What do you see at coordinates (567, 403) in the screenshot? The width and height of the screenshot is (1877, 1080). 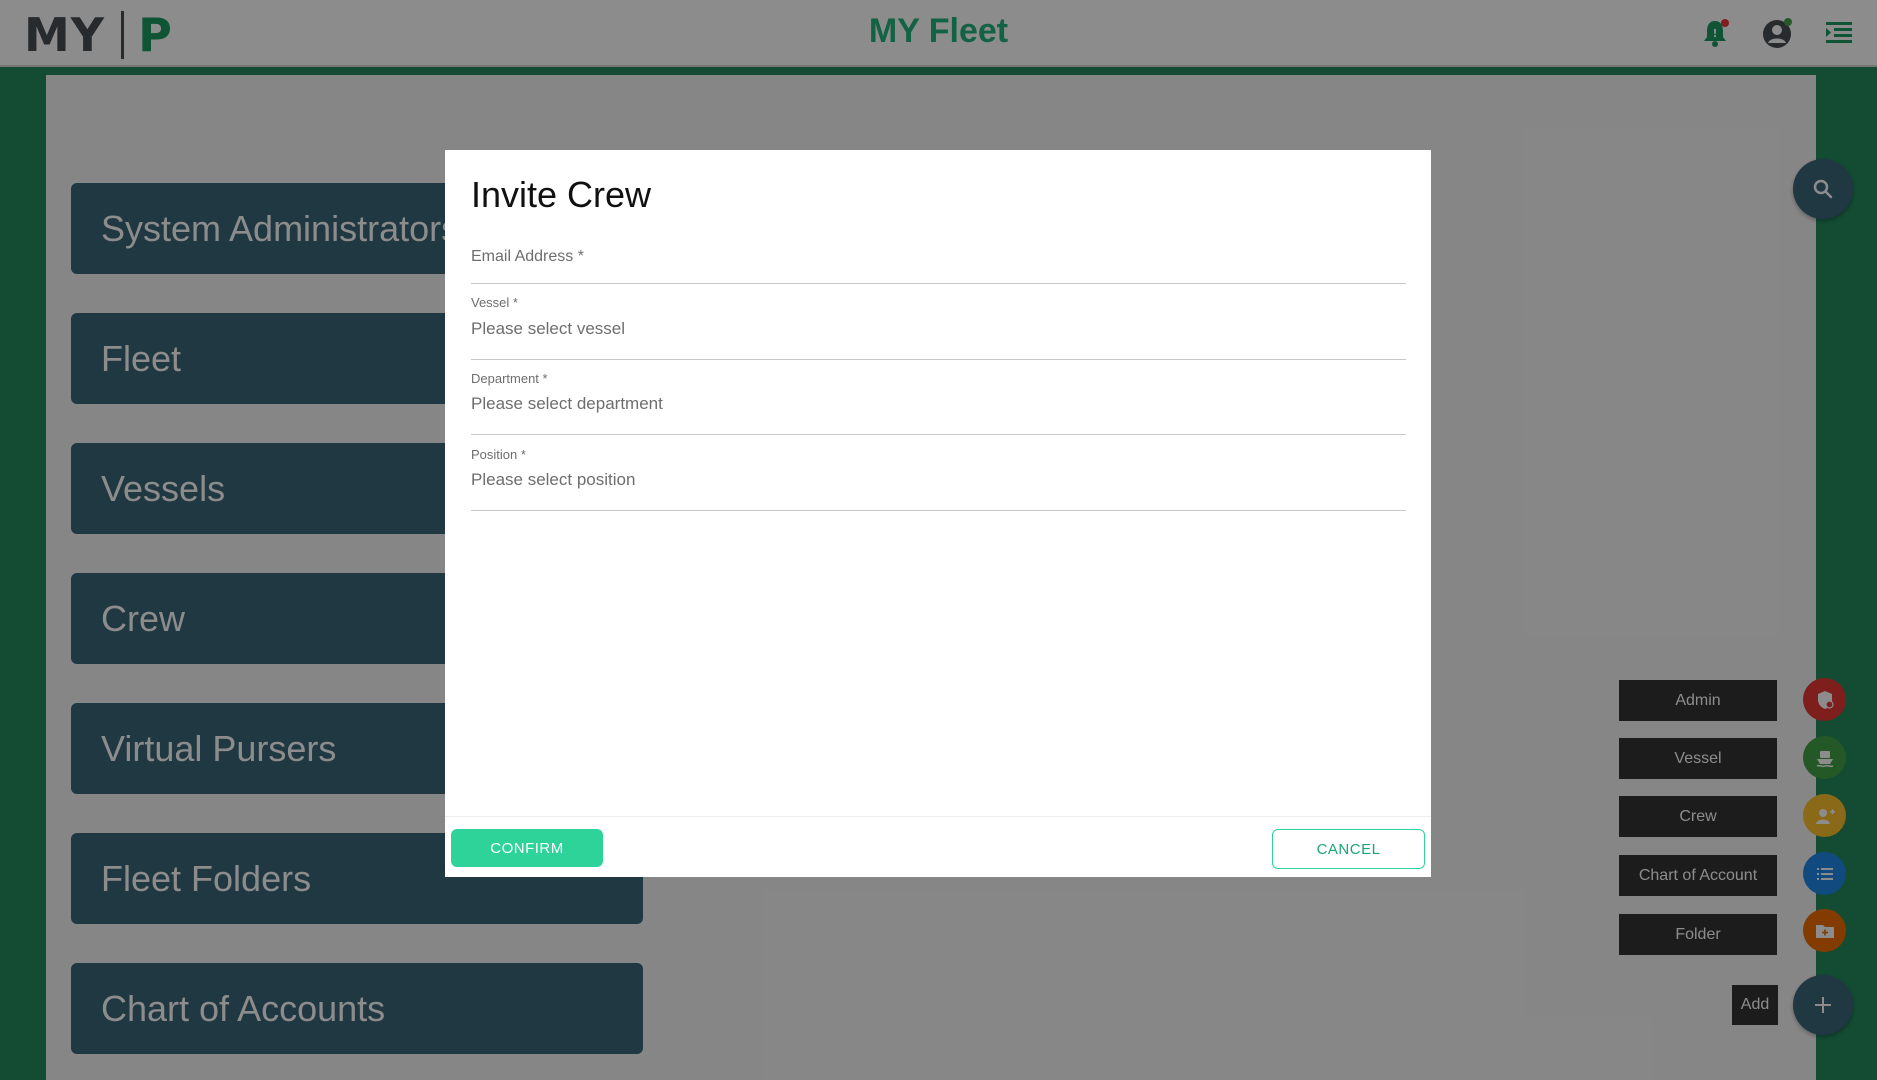 I see `department-placeholder: Please select department` at bounding box center [567, 403].